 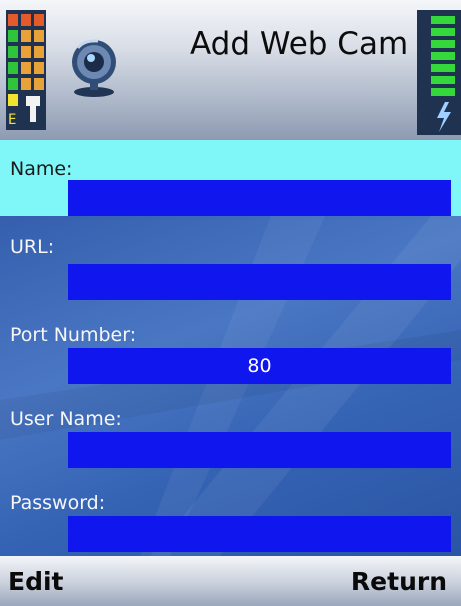 What do you see at coordinates (32, 247) in the screenshot?
I see `url-label: URL:` at bounding box center [32, 247].